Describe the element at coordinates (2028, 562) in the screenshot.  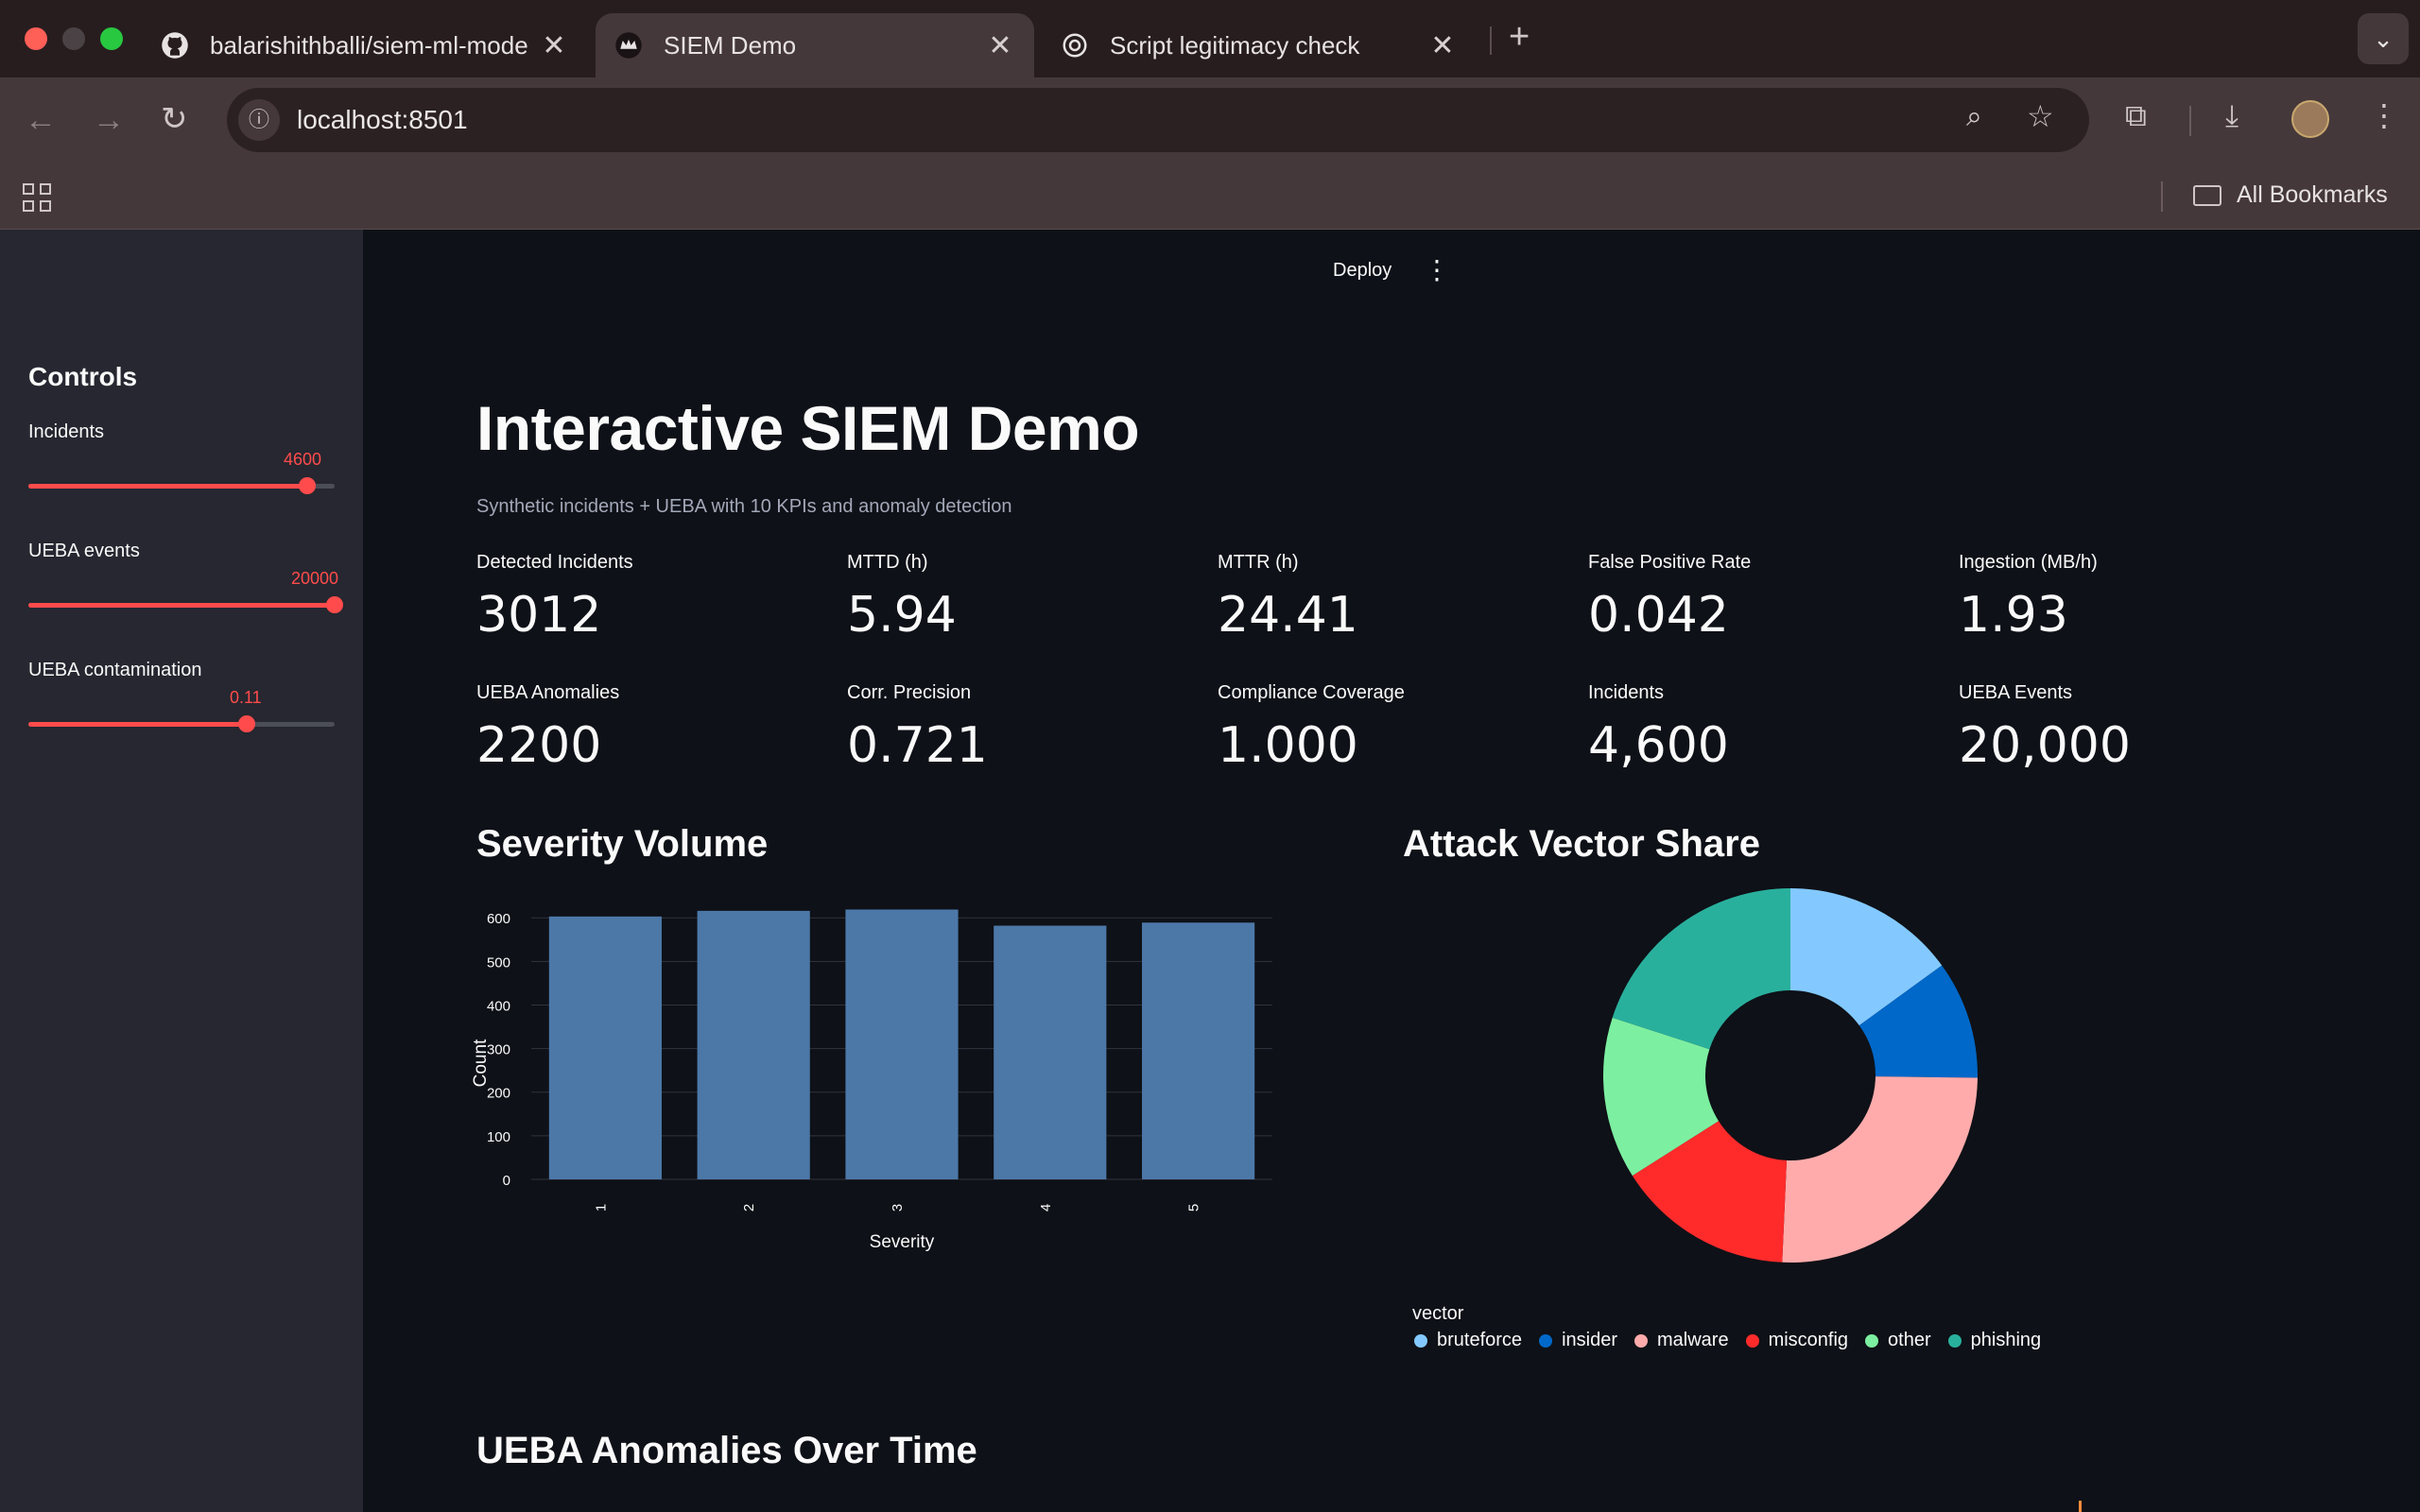
I see `kpi-label: Ingestion (MB/h)` at that location.